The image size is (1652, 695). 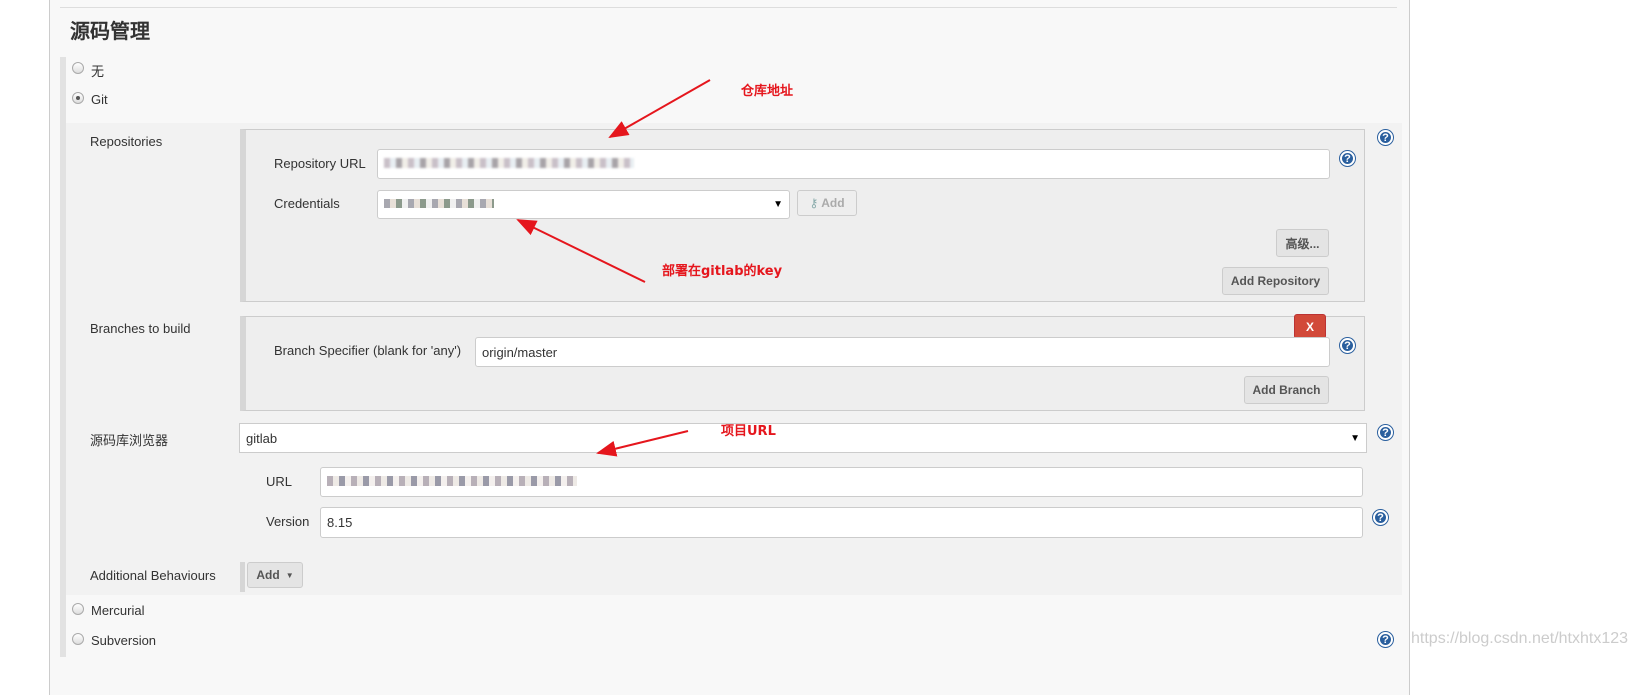 What do you see at coordinates (767, 91) in the screenshot?
I see `annotation-repo-address: 仓库地址` at bounding box center [767, 91].